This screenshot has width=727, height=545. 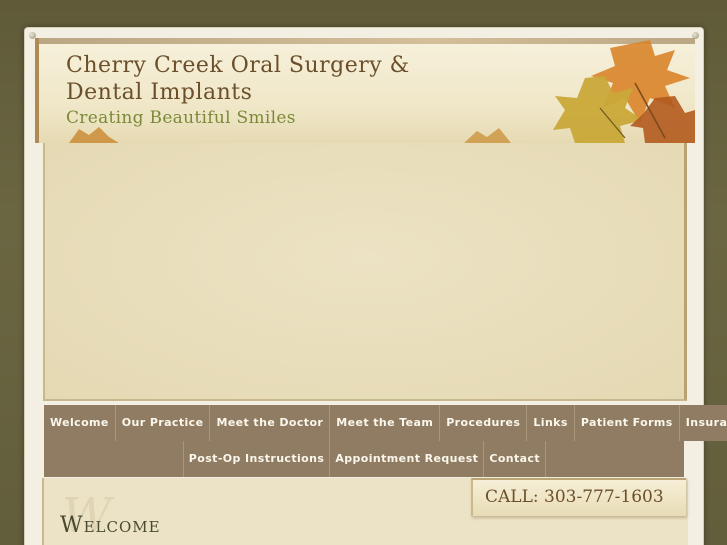 I want to click on nav-meet-the-team: Meet the Team, so click(x=385, y=423).